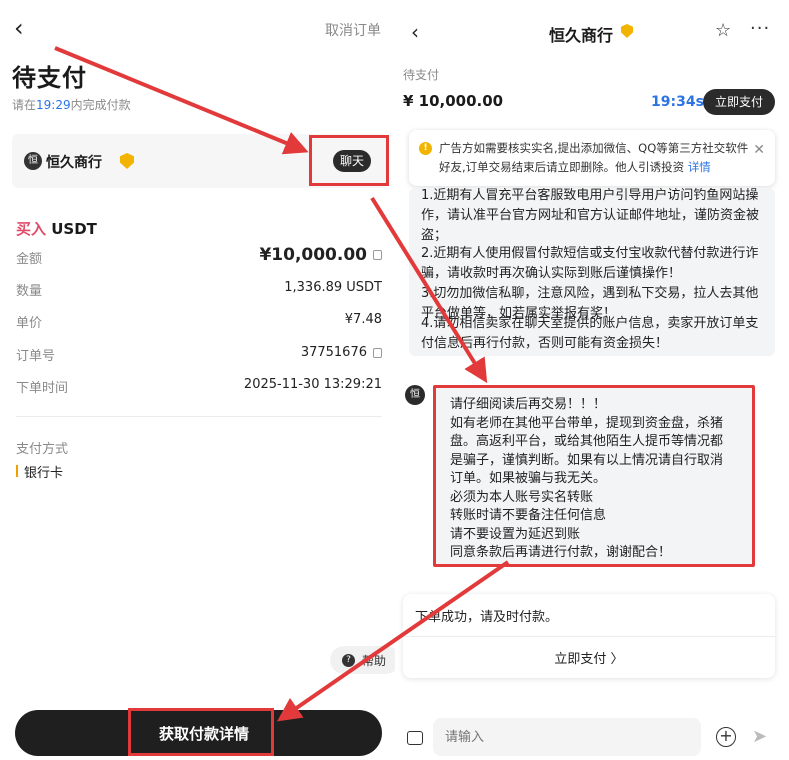 The height and width of the screenshot is (760, 789). Describe the element at coordinates (353, 30) in the screenshot. I see `cancel-order-link: 取消订单` at that location.